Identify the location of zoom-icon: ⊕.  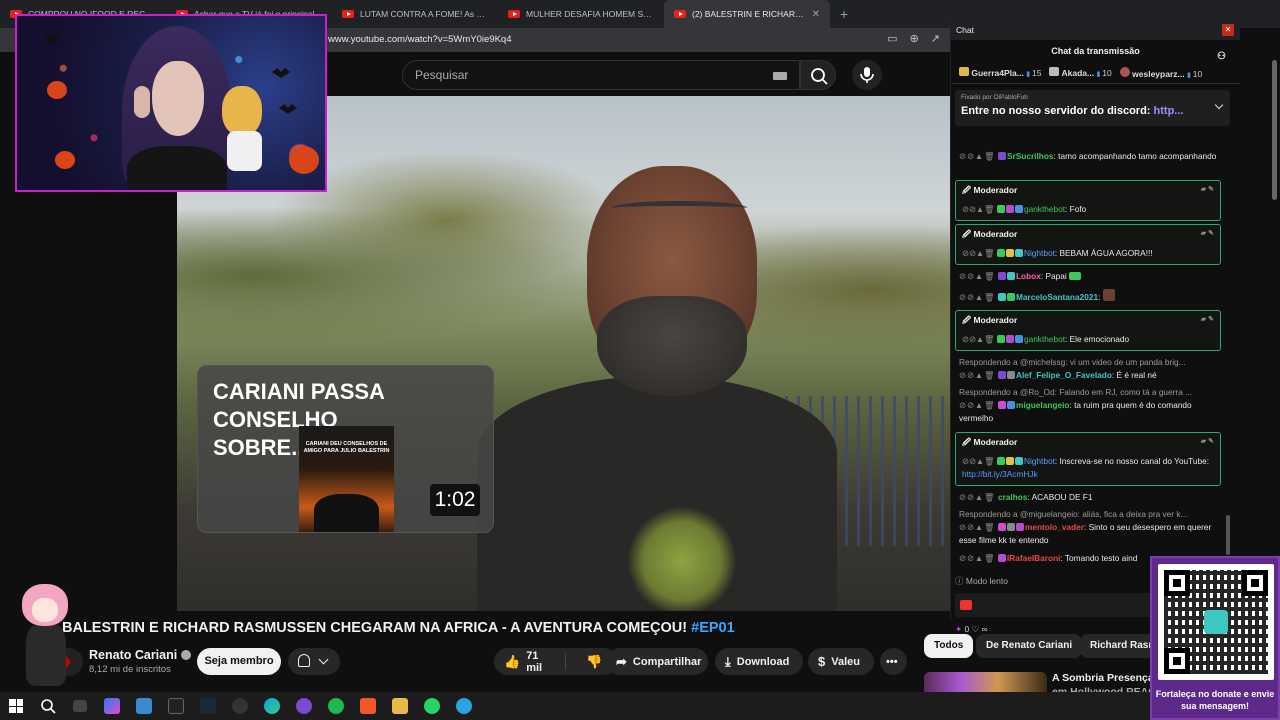
(914, 38).